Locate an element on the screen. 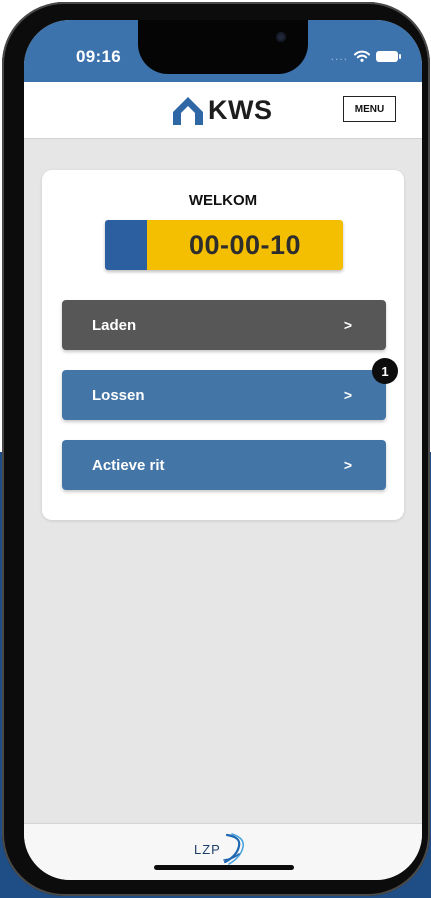 The width and height of the screenshot is (431, 898). kws-logo: KWS is located at coordinates (222, 110).